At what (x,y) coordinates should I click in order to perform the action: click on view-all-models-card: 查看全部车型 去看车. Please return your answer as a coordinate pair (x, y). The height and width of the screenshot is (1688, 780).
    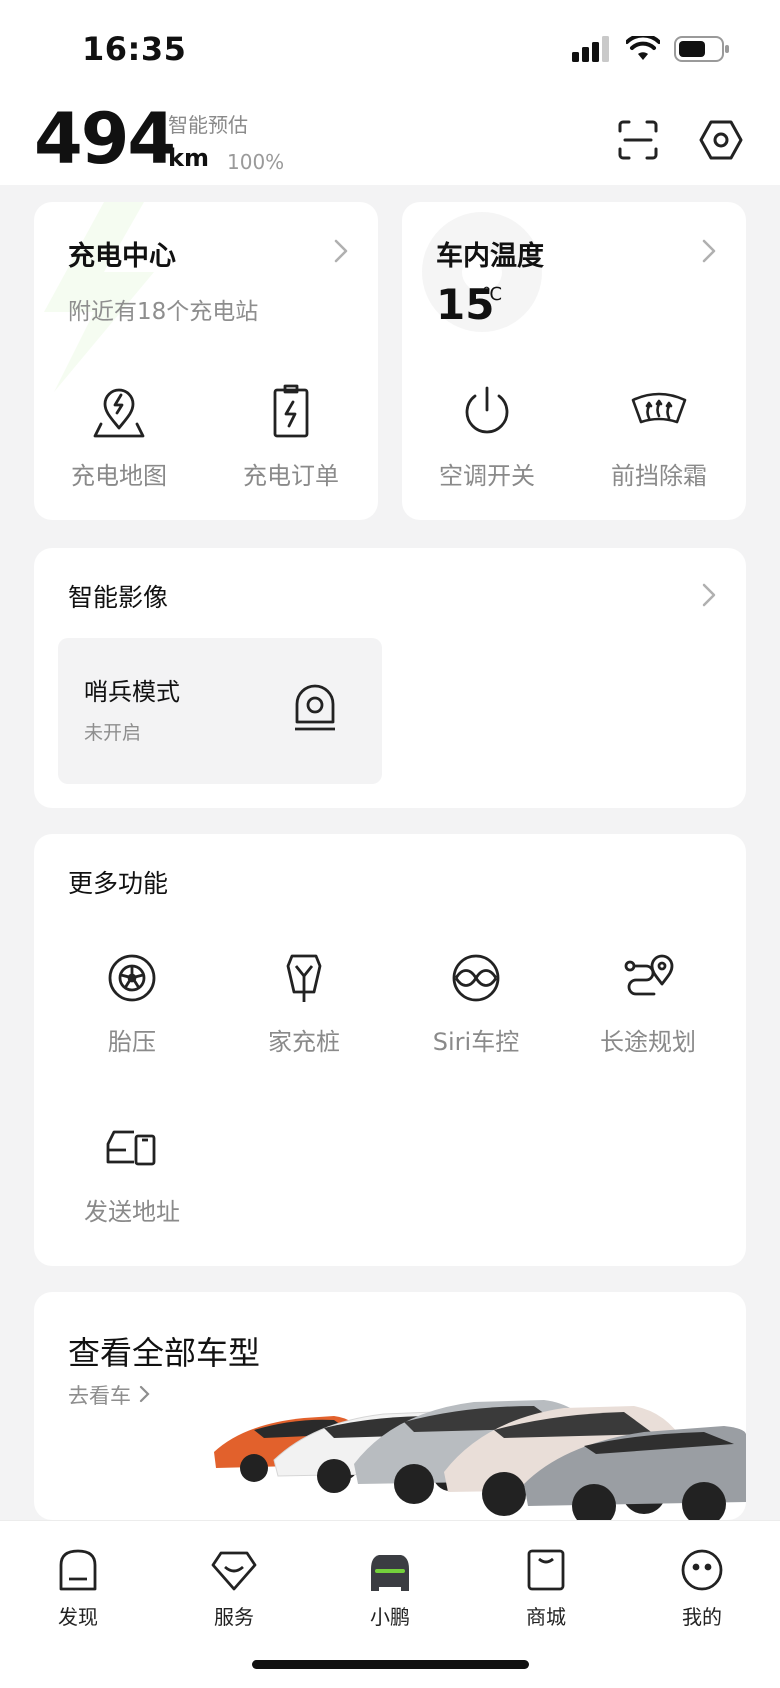
    Looking at the image, I should click on (390, 1406).